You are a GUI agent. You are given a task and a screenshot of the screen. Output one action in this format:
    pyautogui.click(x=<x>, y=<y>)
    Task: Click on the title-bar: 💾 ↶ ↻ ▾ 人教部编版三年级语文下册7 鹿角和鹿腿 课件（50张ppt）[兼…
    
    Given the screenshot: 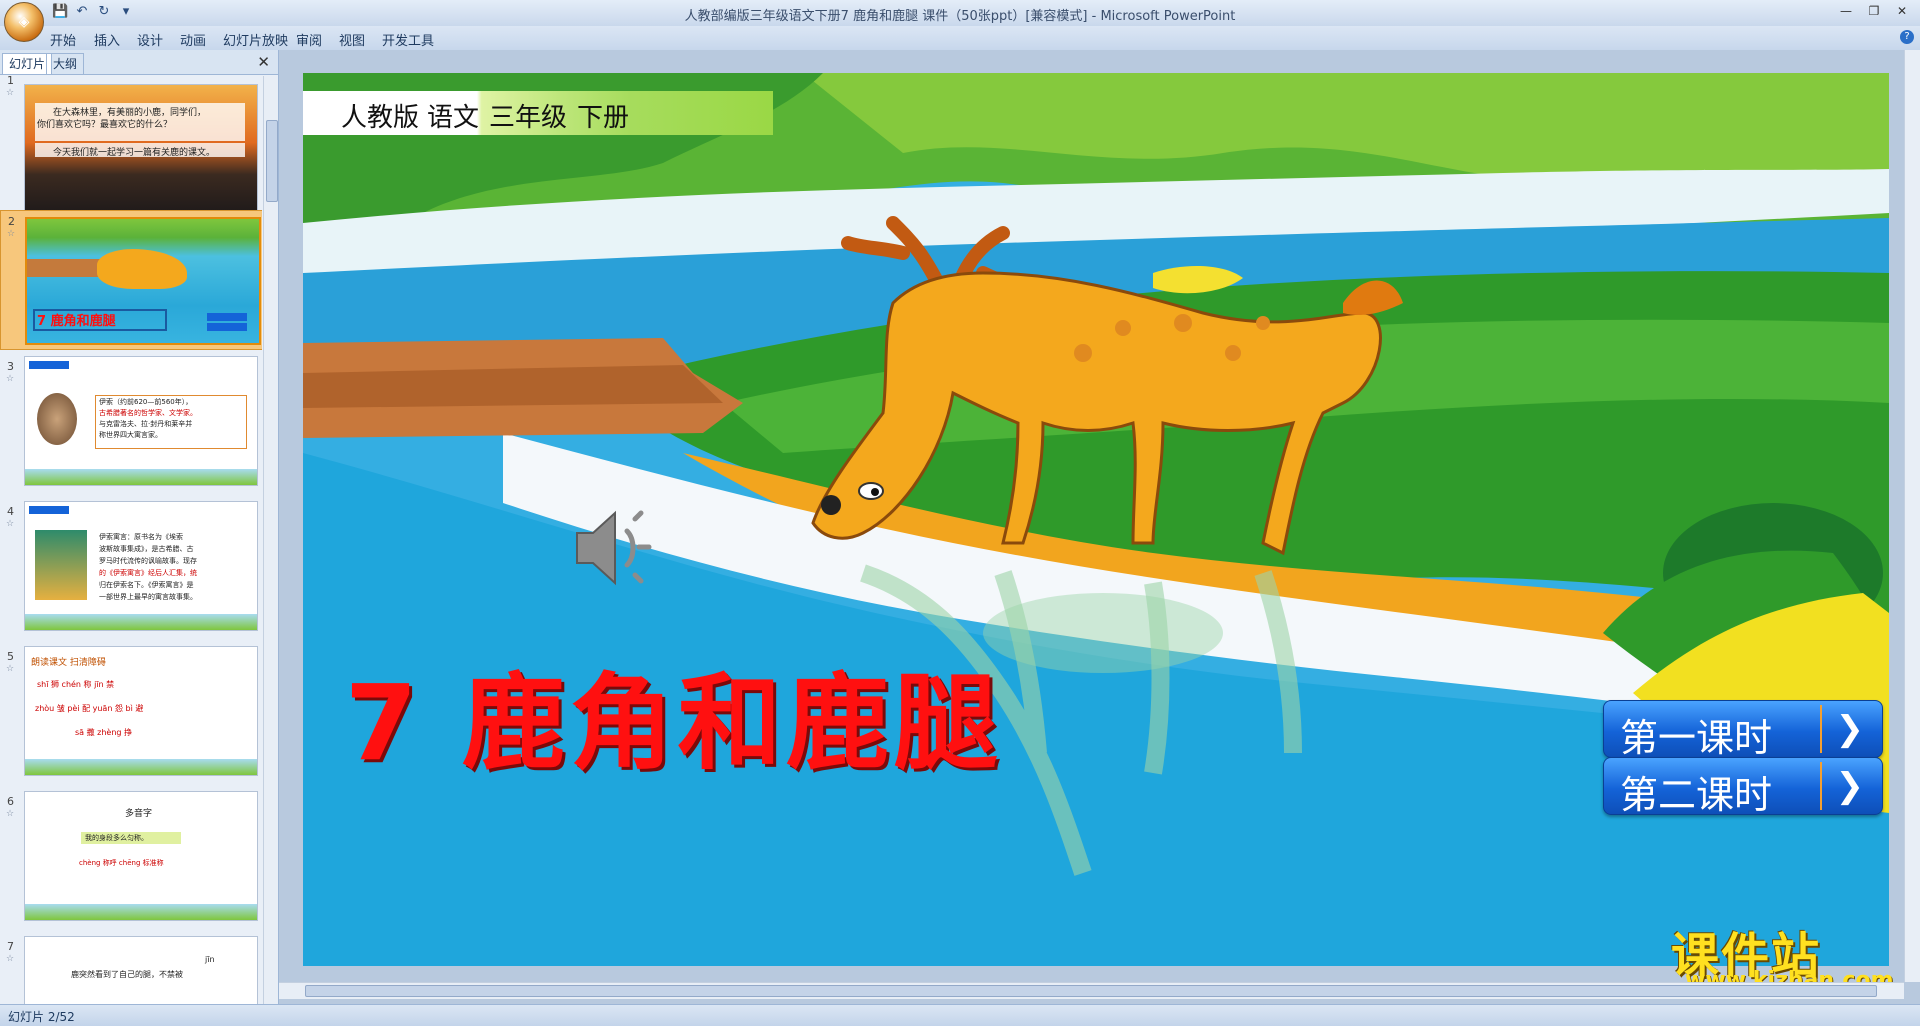 What is the action you would take?
    pyautogui.click(x=960, y=13)
    